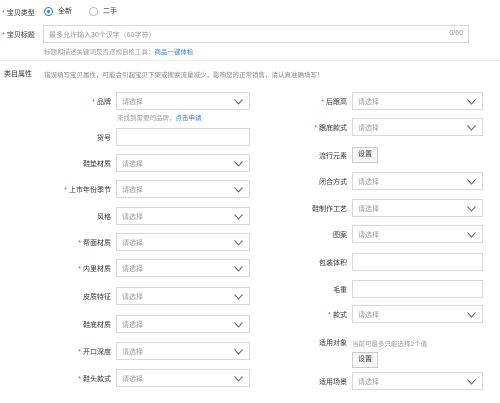 The image size is (500, 403). Describe the element at coordinates (97, 297) in the screenshot. I see `left-field-label-7: 皮质特征` at that location.